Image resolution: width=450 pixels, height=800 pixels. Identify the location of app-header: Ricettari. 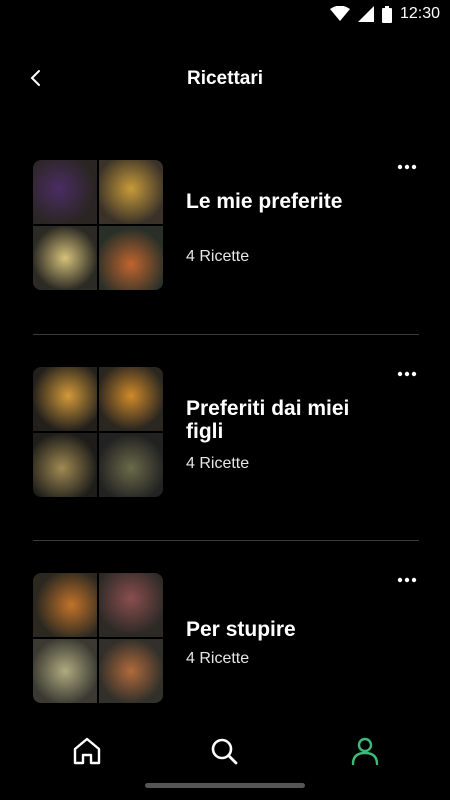
(225, 78).